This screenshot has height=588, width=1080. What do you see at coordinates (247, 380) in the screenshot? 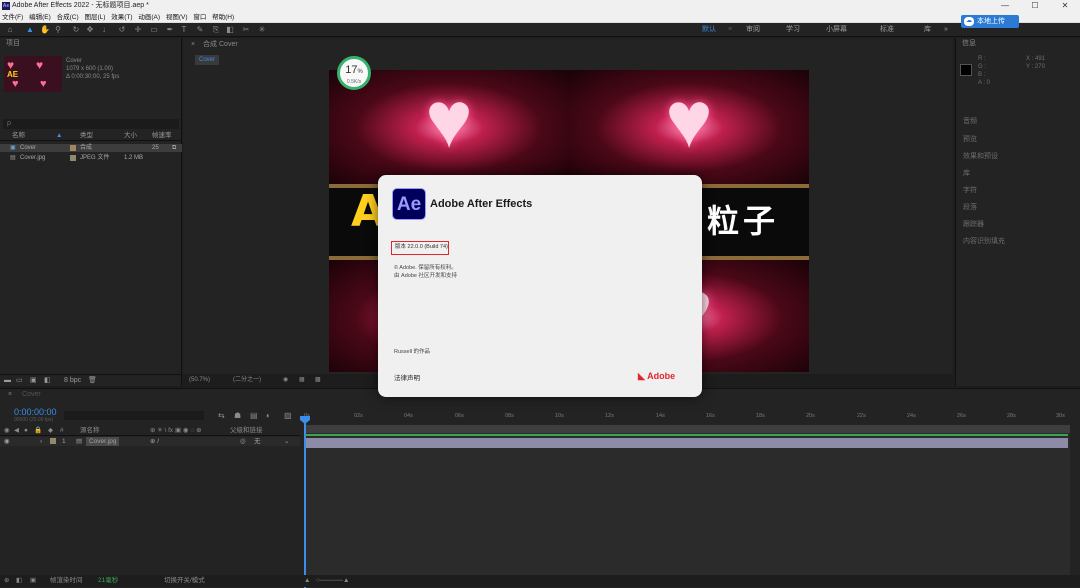
I see `resolution-select: (二分之一)` at bounding box center [247, 380].